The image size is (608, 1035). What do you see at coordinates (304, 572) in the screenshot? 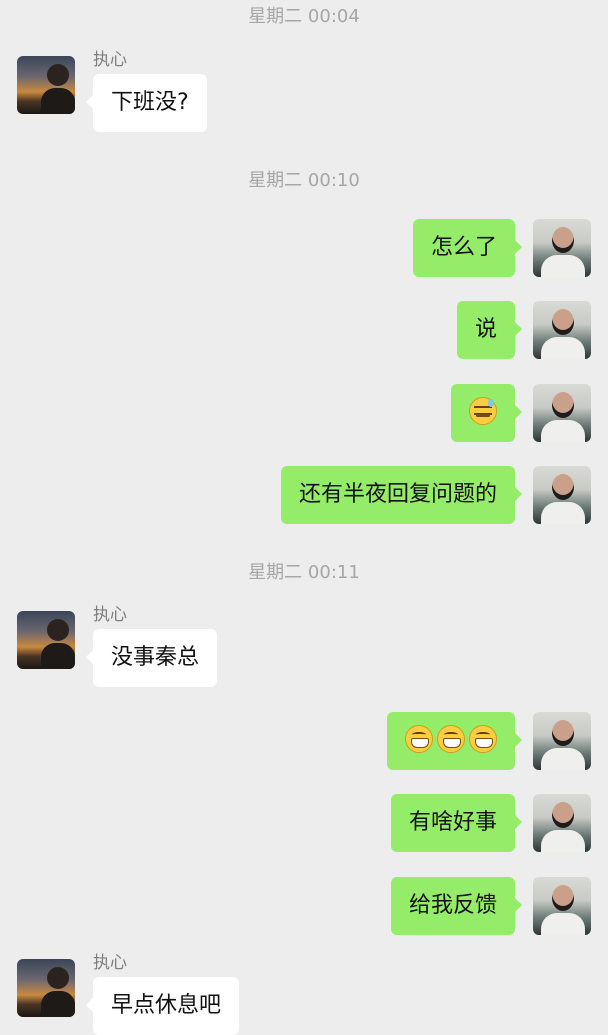
I see `timestamp: 星期二 00:11` at bounding box center [304, 572].